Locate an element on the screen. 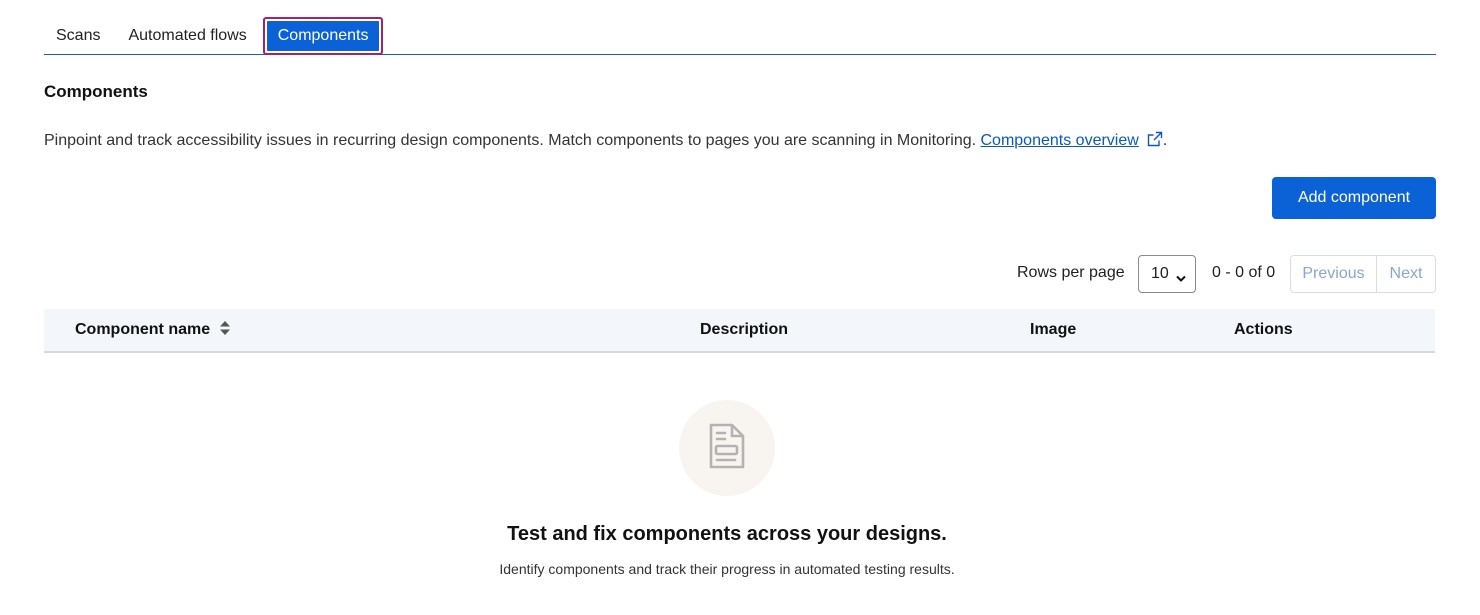 Image resolution: width=1480 pixels, height=615 pixels. column-header-image: Image is located at coordinates (1053, 329).